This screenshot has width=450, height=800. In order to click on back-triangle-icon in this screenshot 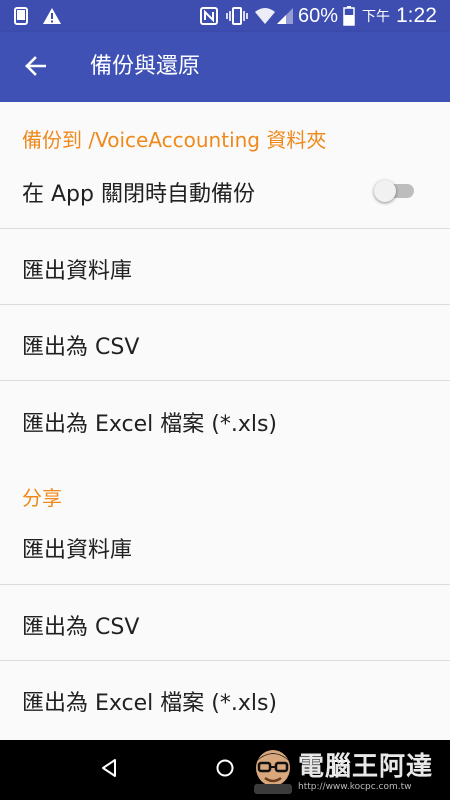, I will do `click(109, 770)`.